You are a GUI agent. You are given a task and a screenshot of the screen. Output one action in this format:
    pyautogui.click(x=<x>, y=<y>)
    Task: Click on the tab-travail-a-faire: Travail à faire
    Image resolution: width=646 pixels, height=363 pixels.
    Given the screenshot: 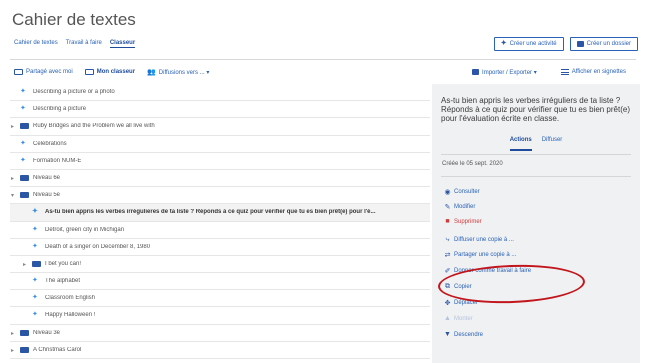 What is the action you would take?
    pyautogui.click(x=84, y=44)
    